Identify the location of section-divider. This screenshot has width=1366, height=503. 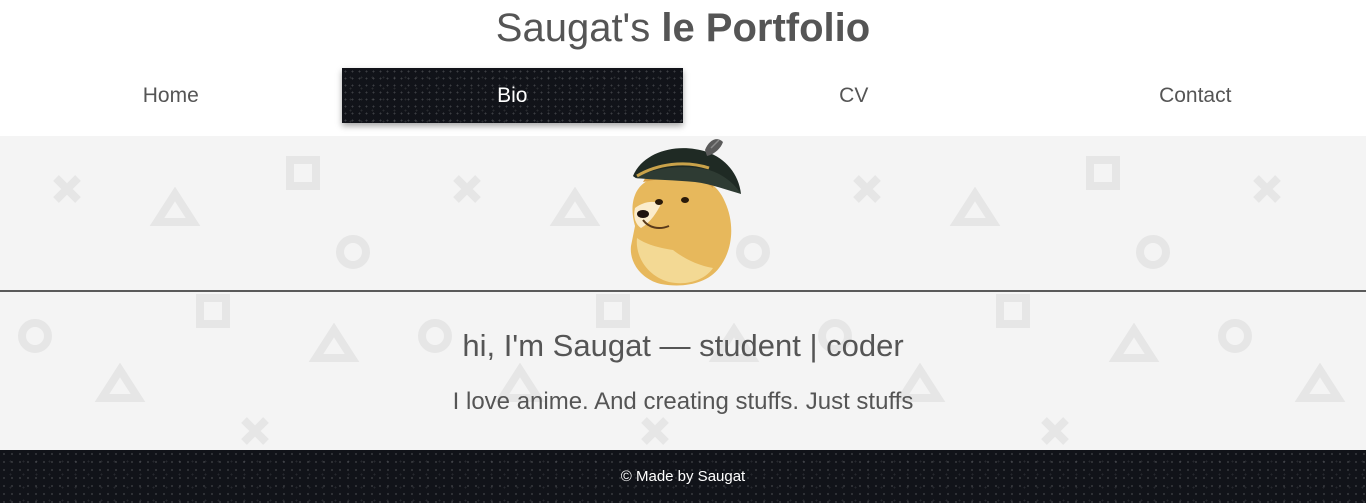
(683, 291).